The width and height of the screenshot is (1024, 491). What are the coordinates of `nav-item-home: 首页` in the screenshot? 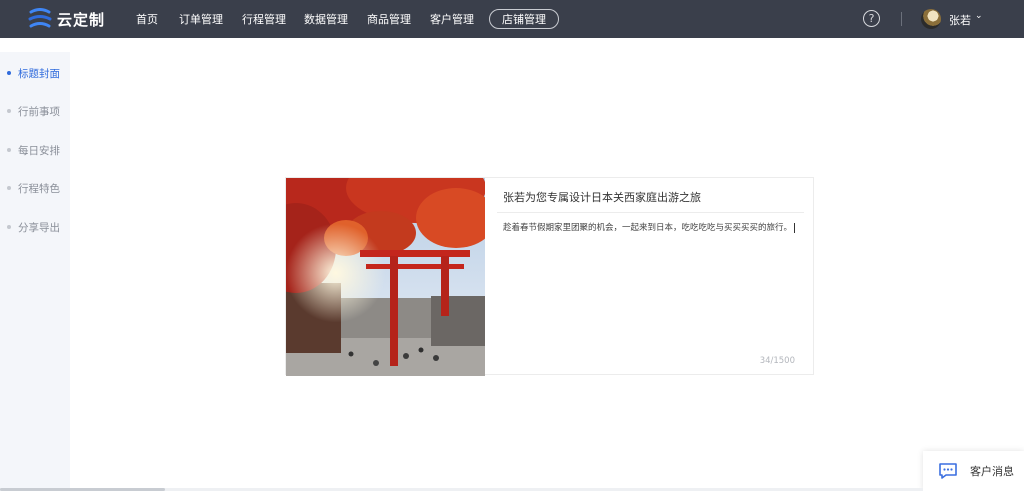 It's located at (147, 19).